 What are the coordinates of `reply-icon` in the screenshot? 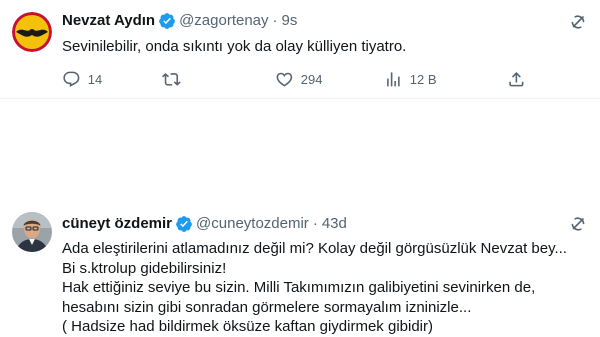 It's located at (71, 79).